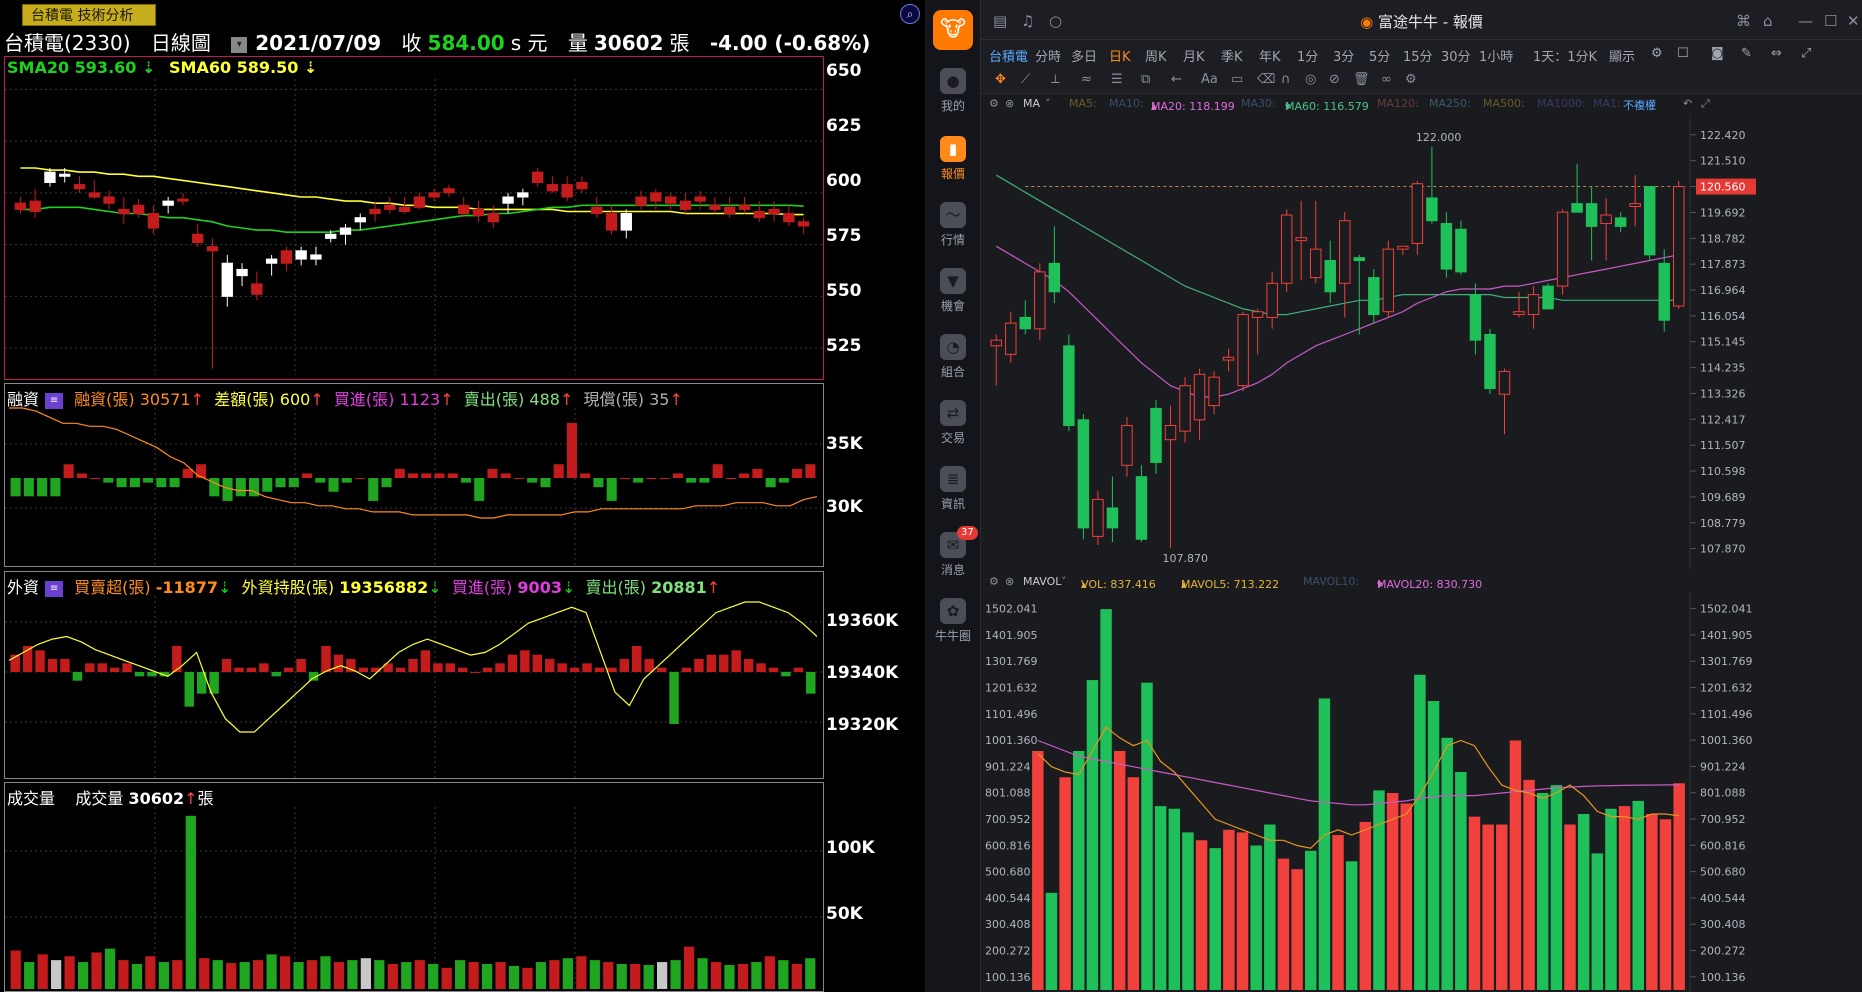  I want to click on foreign-chart, so click(414, 675).